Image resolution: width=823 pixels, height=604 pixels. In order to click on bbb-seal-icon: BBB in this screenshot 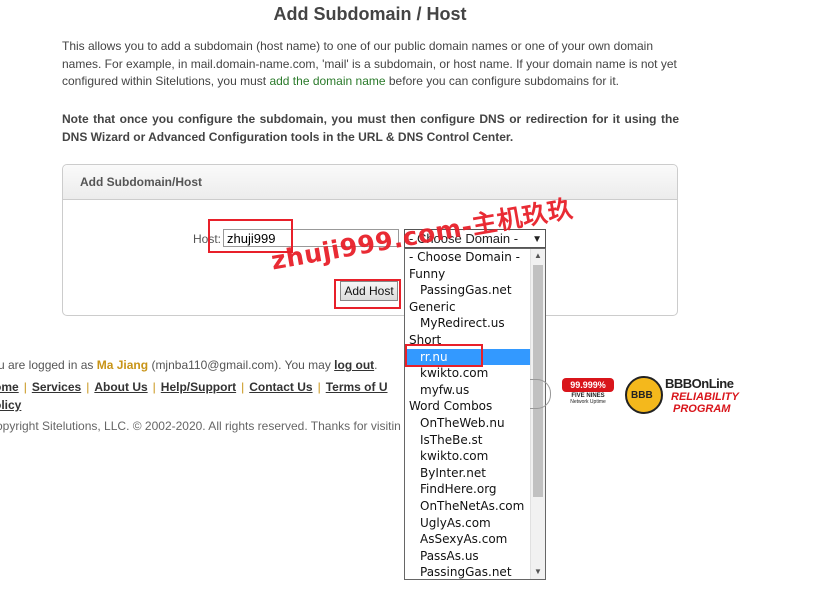, I will do `click(644, 395)`.